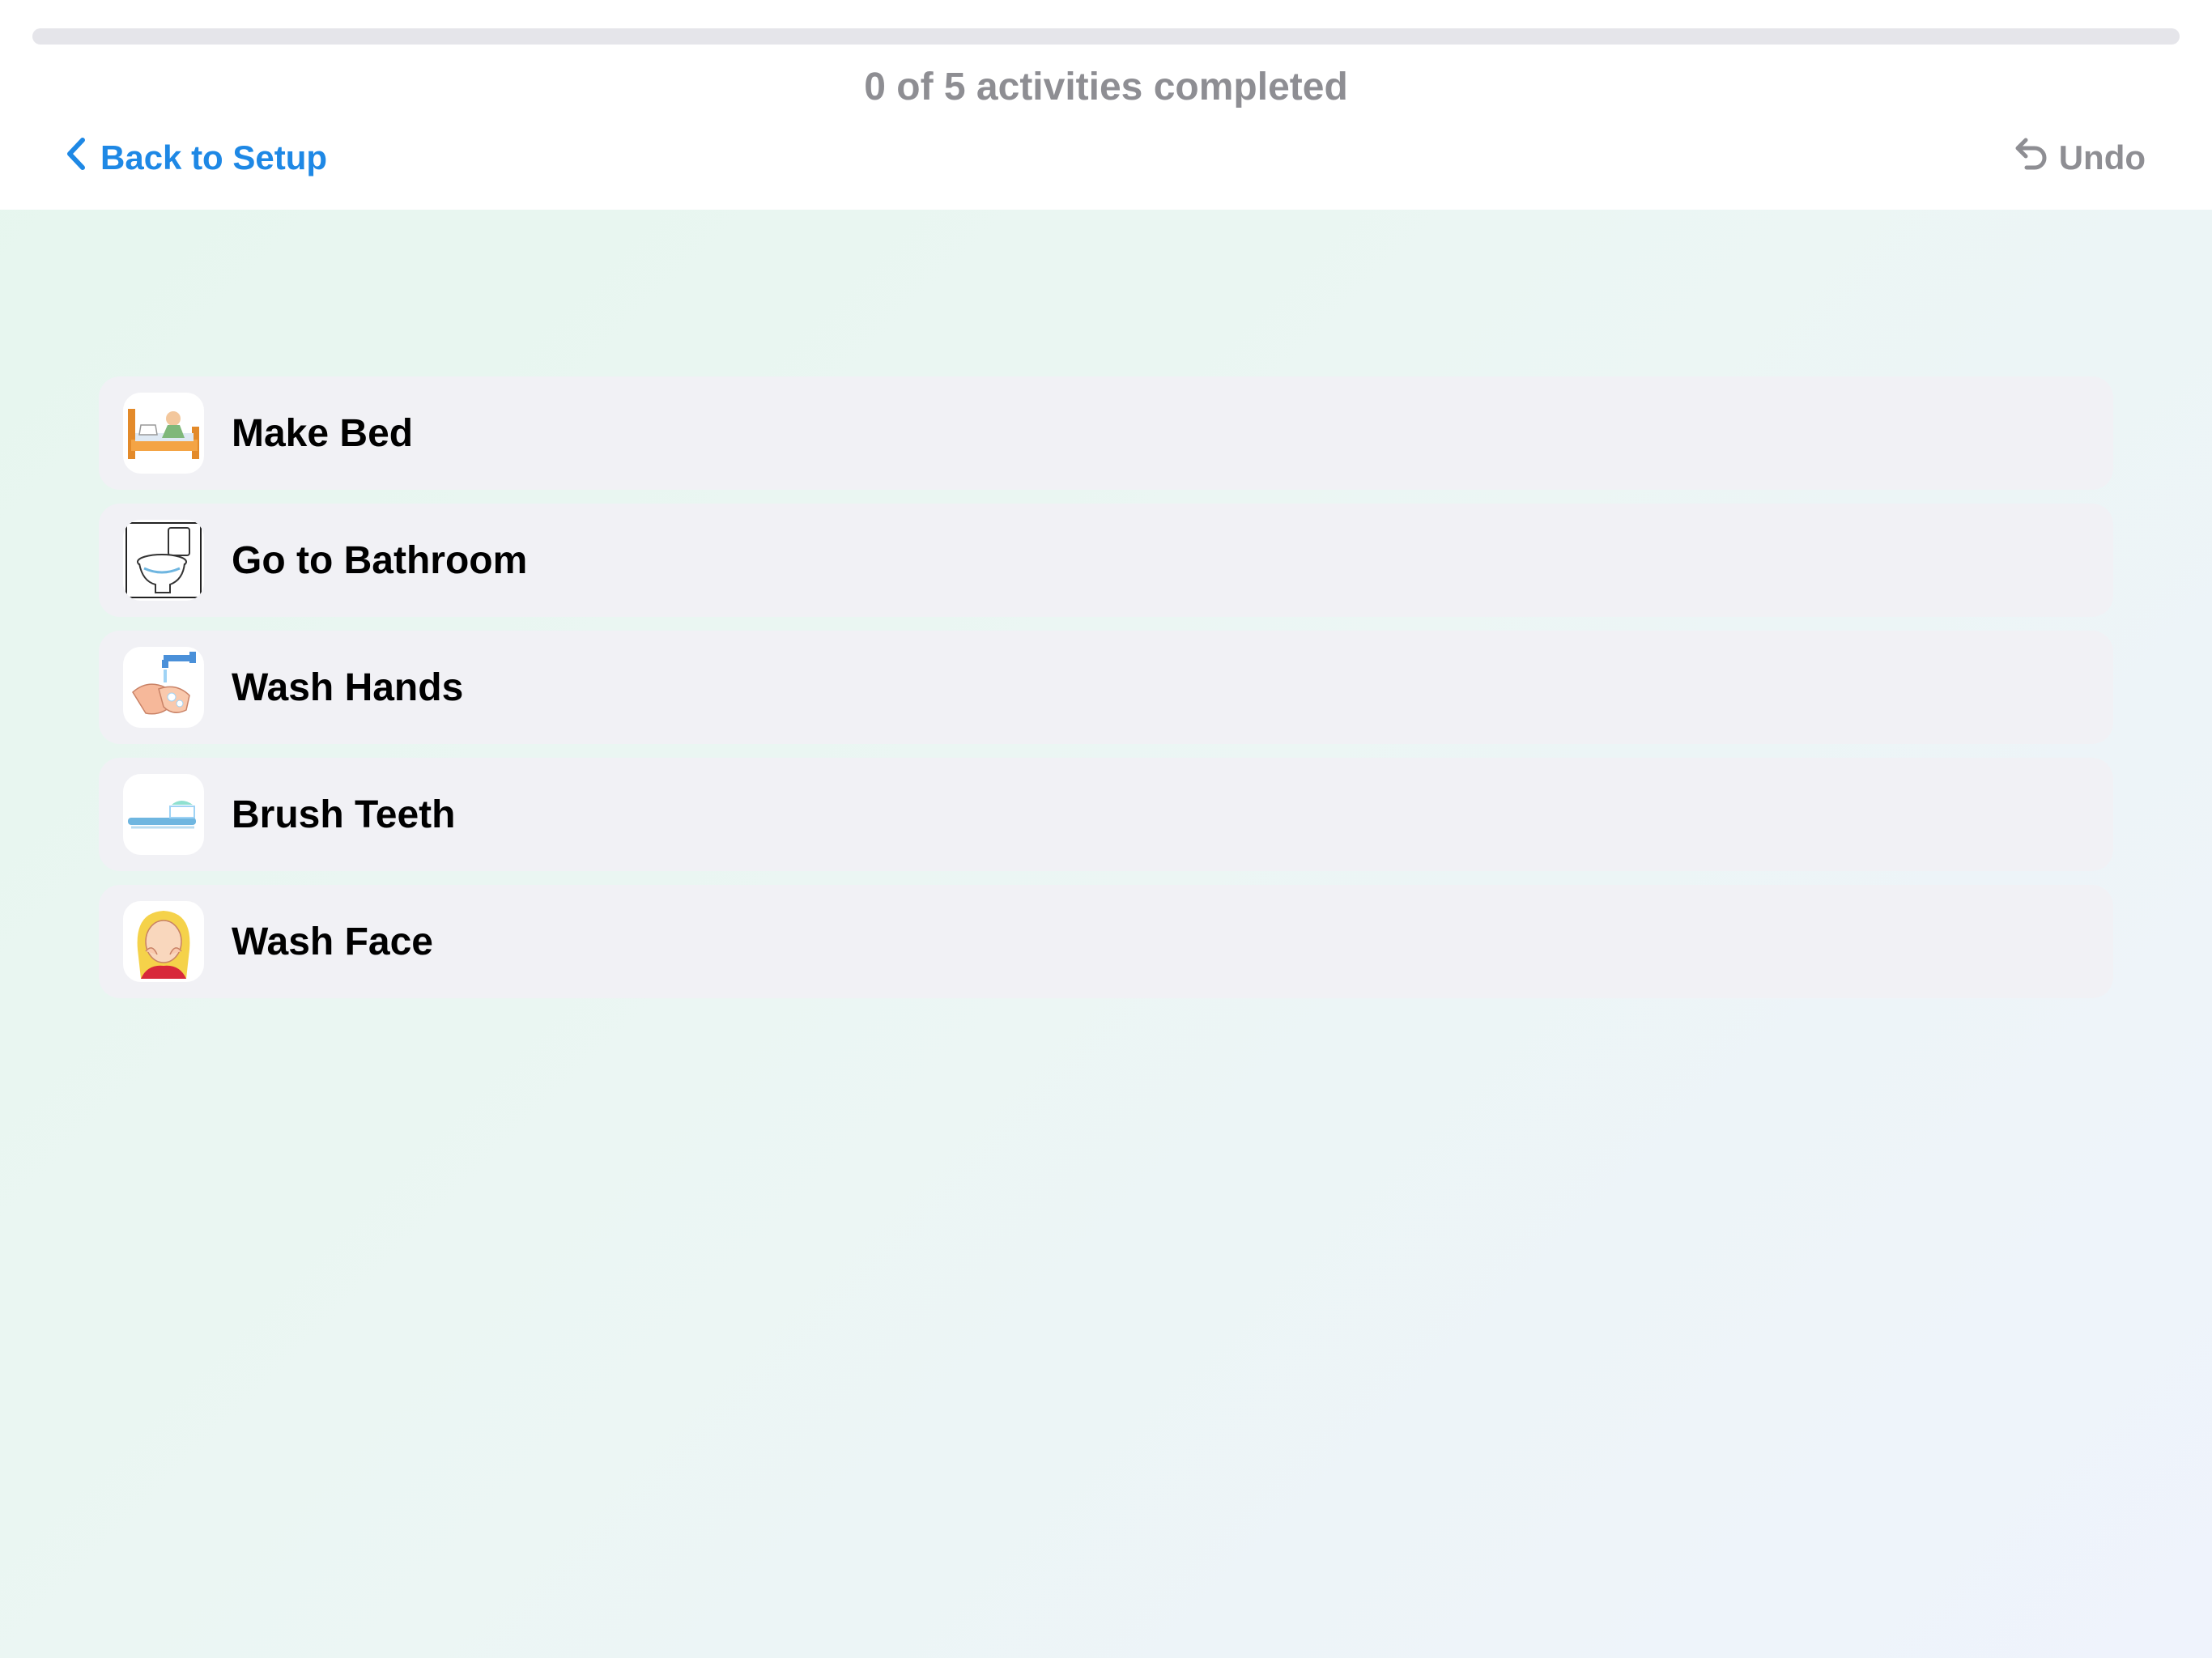 The width and height of the screenshot is (2212, 1658). I want to click on activity-row-brush-teeth: Brush Teeth, so click(1106, 814).